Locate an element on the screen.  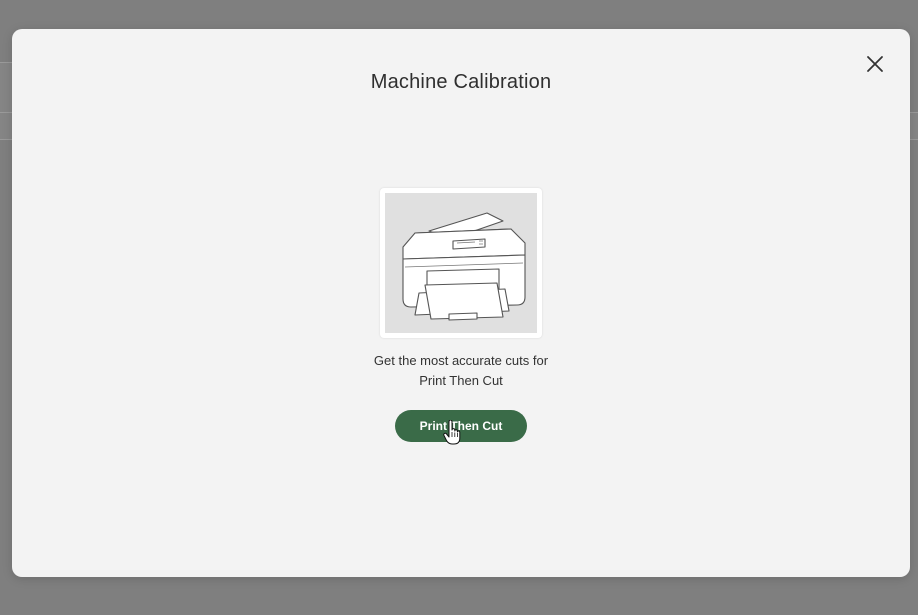
close-icon is located at coordinates (875, 64).